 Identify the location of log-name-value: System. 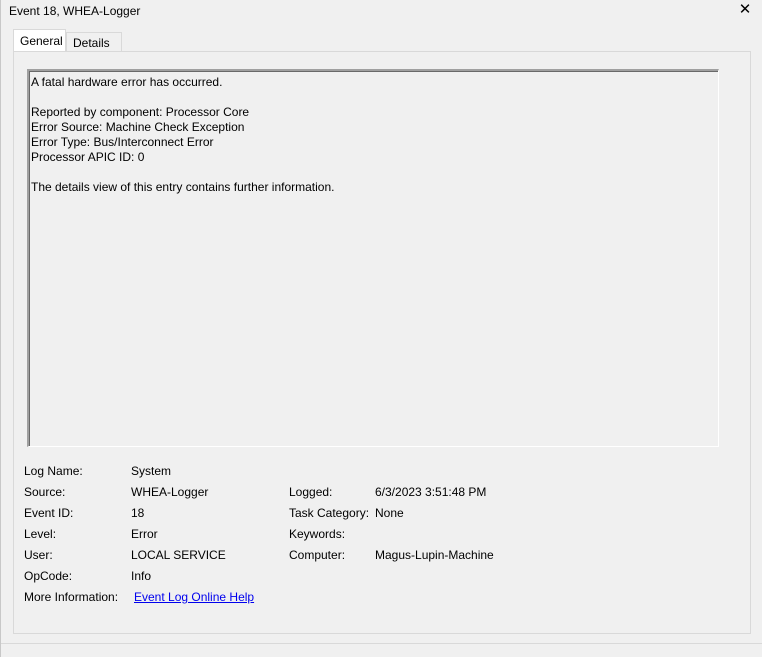
(151, 471).